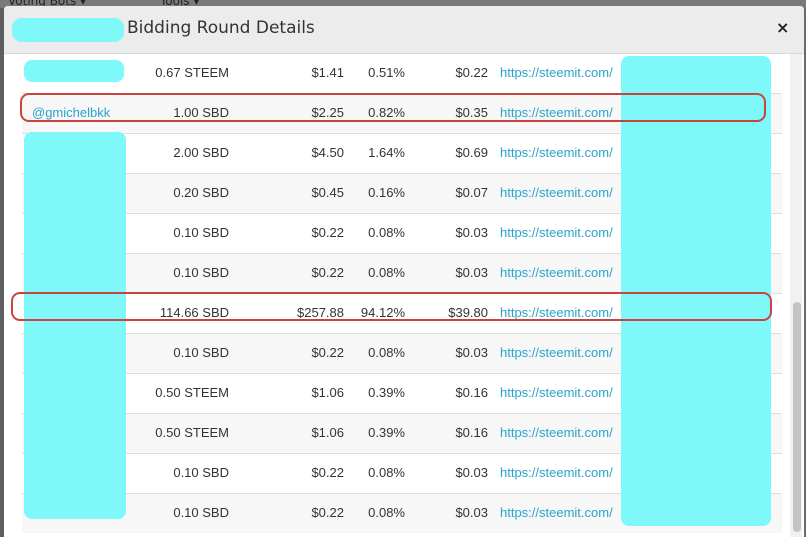  Describe the element at coordinates (201, 152) in the screenshot. I see `amount-cell: 2.00 SBD` at that location.